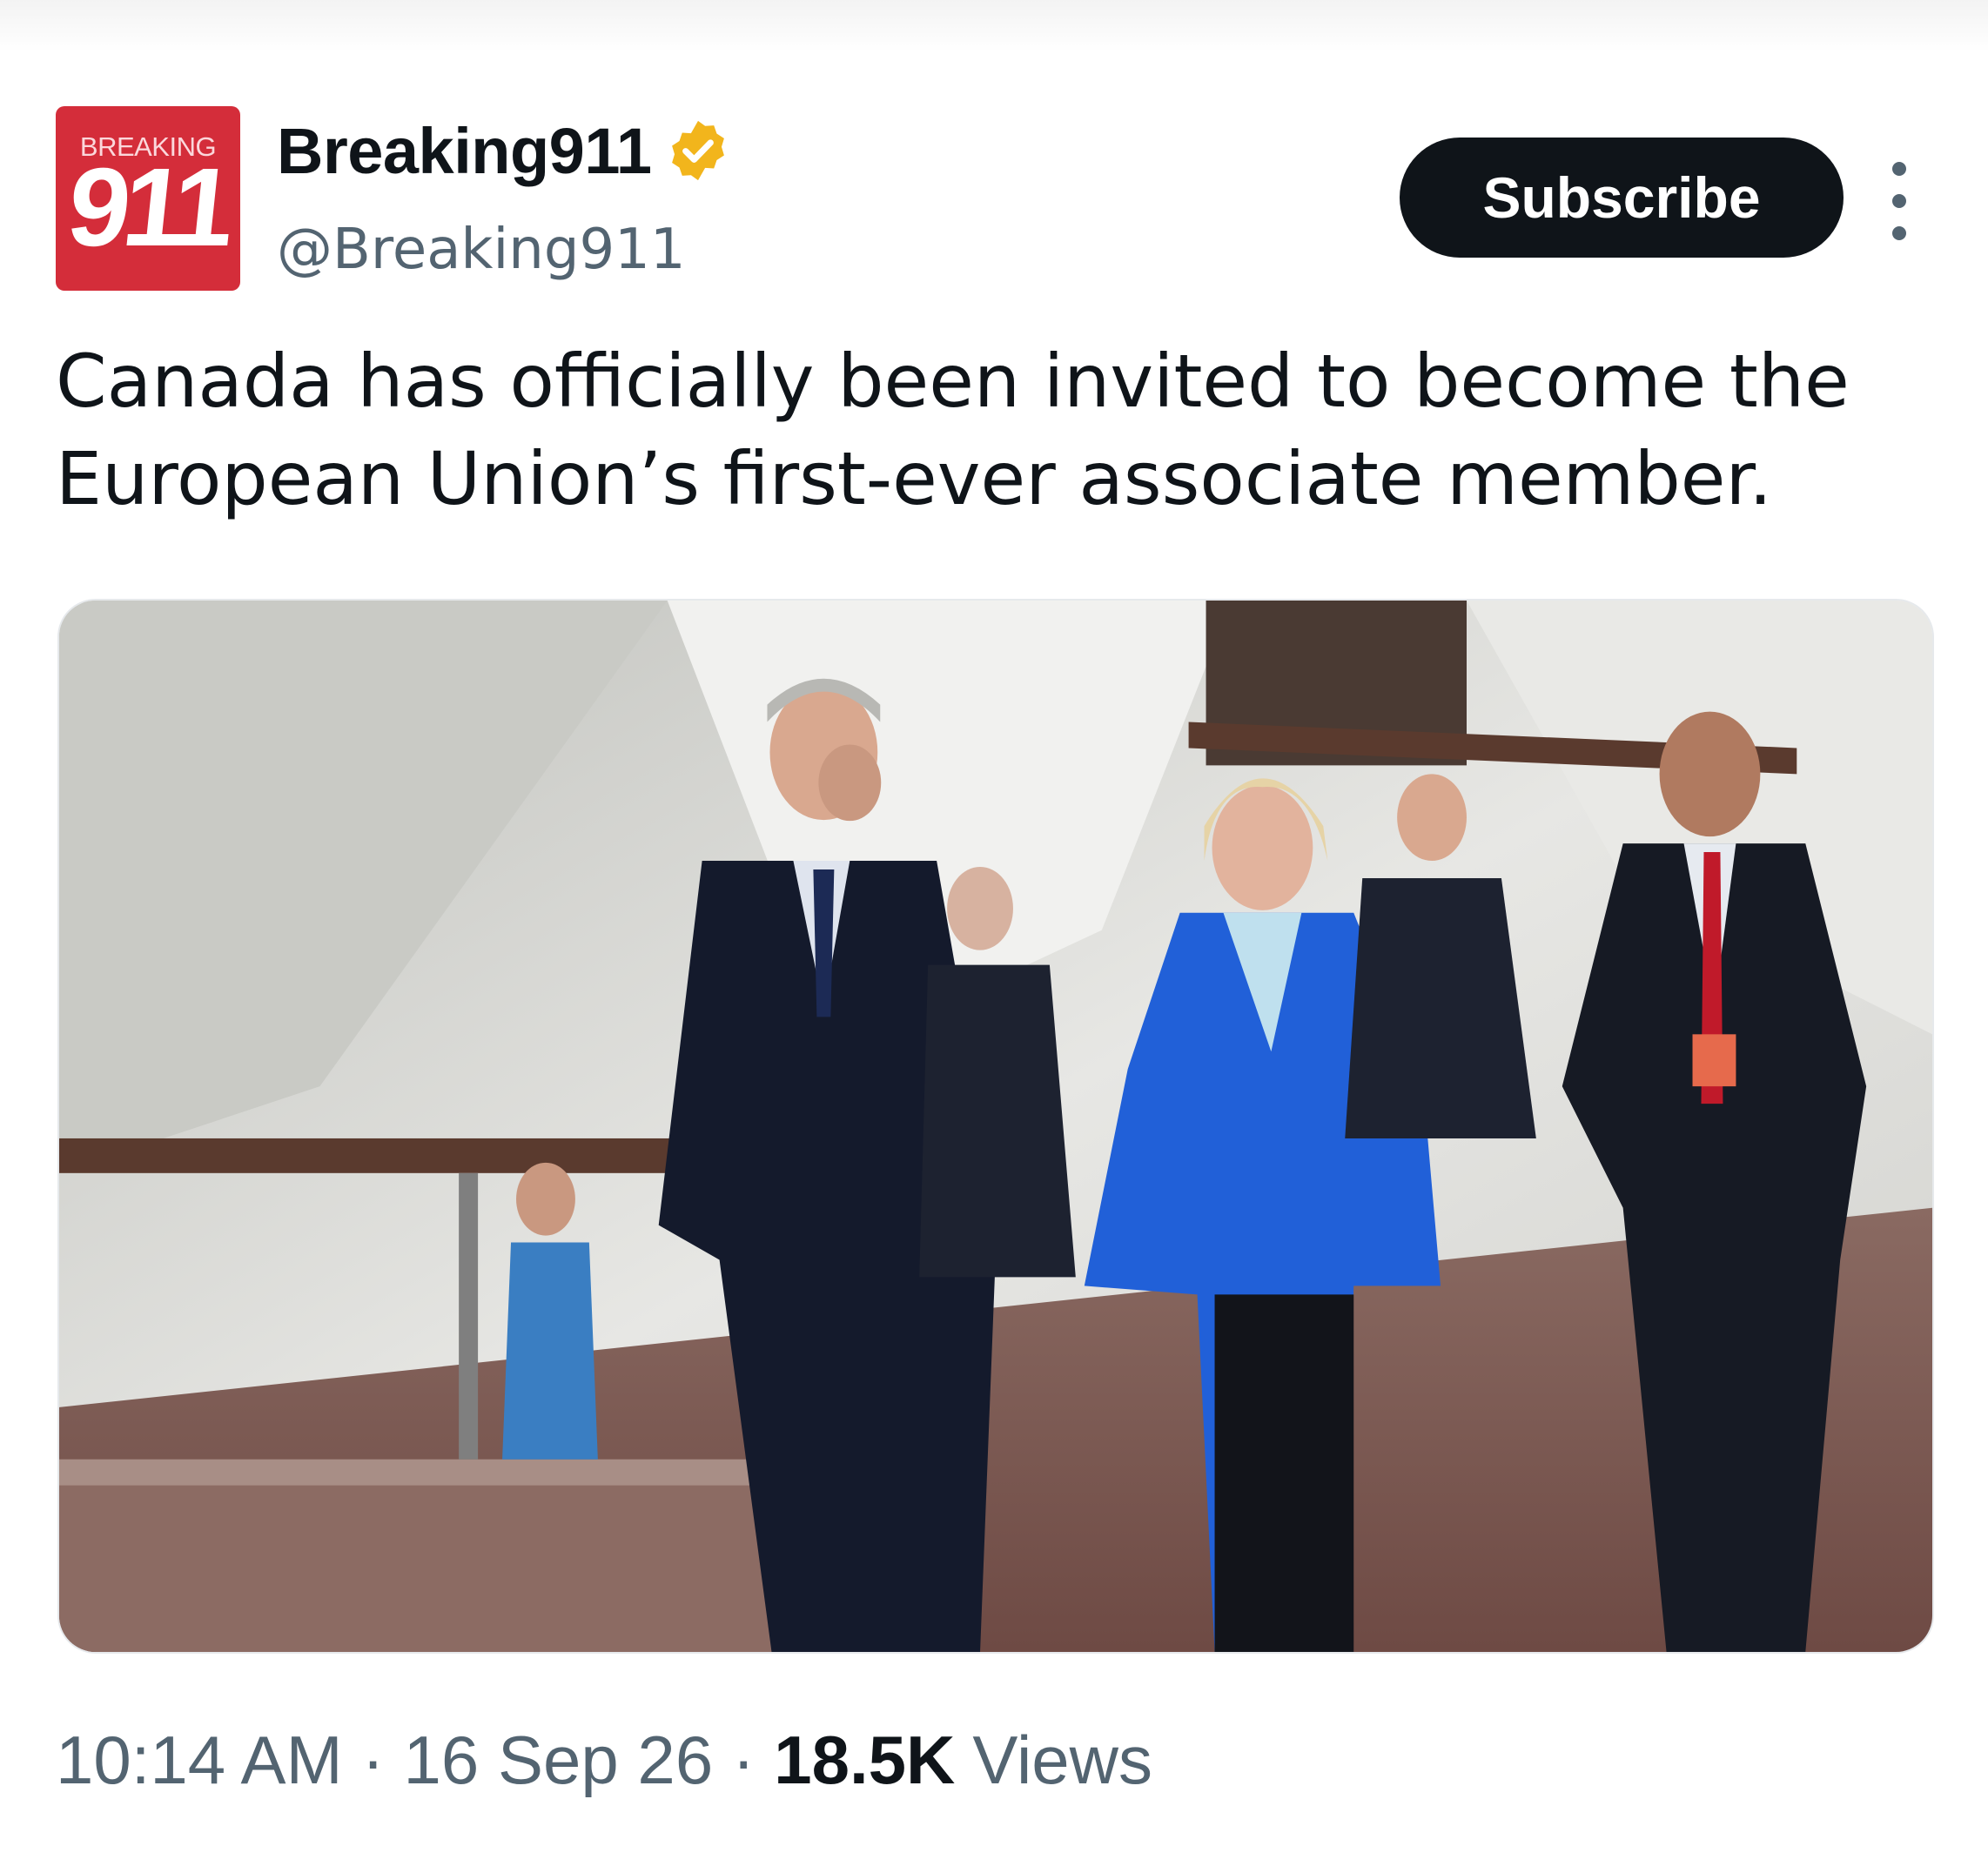 The height and width of the screenshot is (1873, 1988). I want to click on avatar: BREAKING 911, so click(148, 199).